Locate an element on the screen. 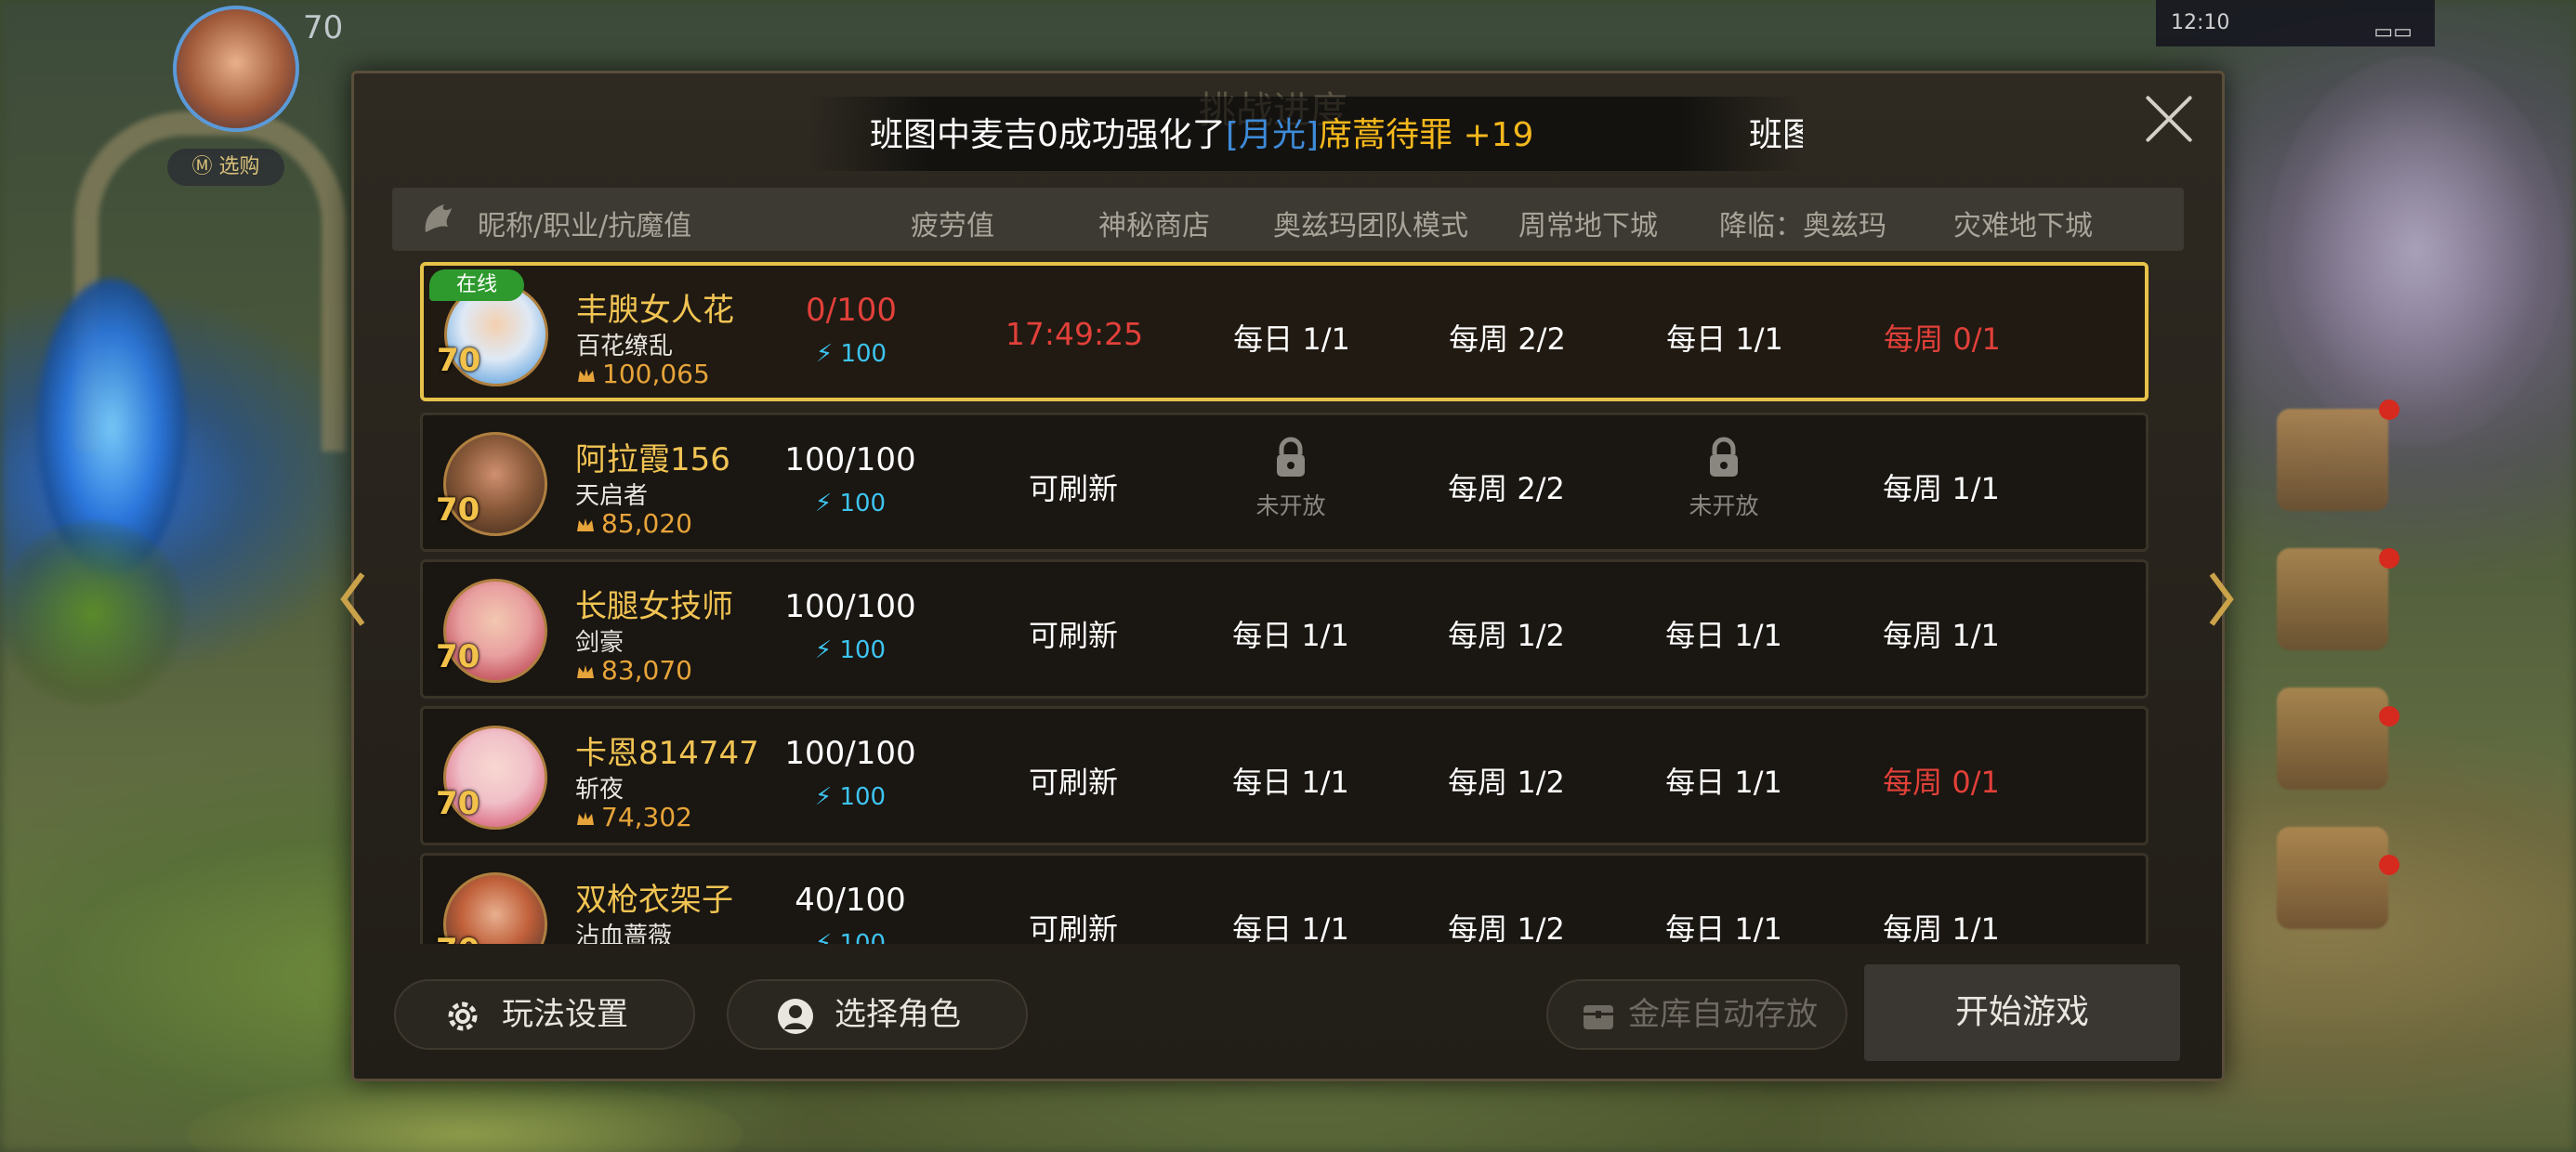  broadcast-marquee: 班图中麦吉0成功强化了[月光]席蒿待罪 +19 班图 is located at coordinates (1305, 134).